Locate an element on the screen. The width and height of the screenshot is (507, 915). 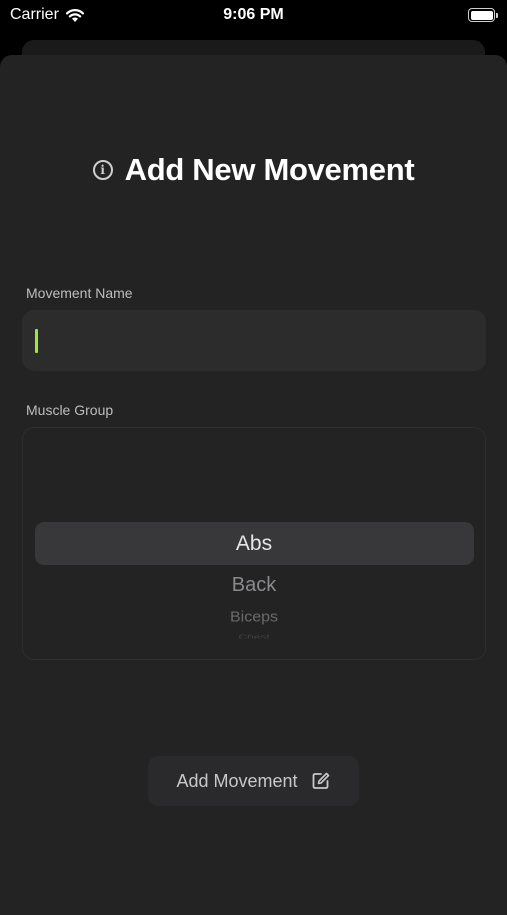
picker-option-abs: Abs is located at coordinates (254, 544).